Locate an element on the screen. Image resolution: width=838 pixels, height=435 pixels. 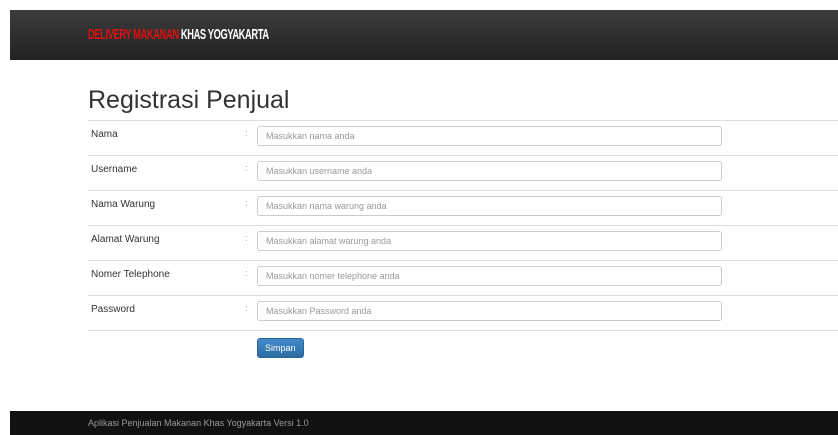
nama-warung-label: Nama Warung is located at coordinates (123, 204).